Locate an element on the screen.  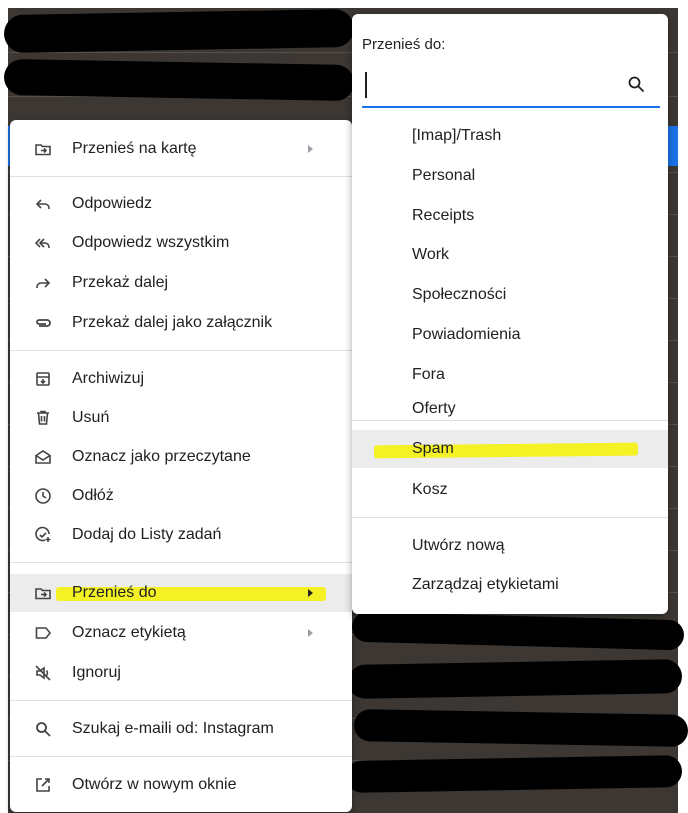
menu-item-snooze: Odłóż is located at coordinates (181, 496).